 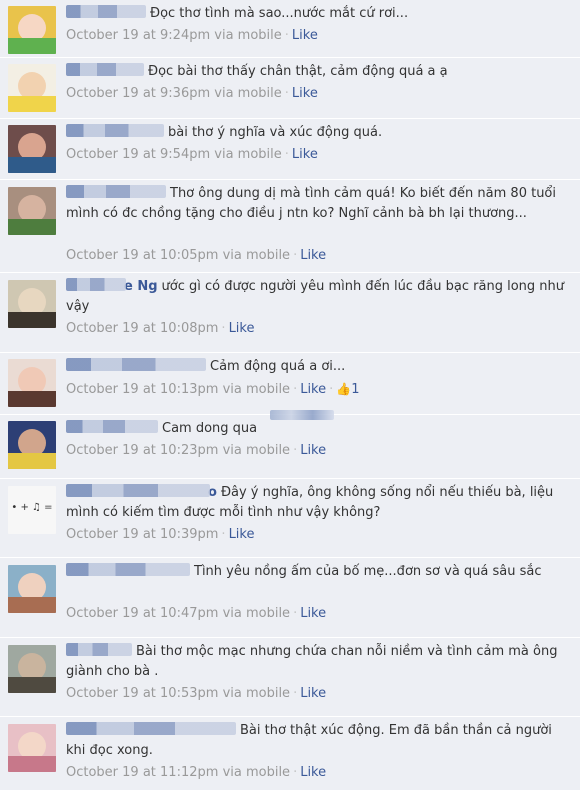 What do you see at coordinates (210, 428) in the screenshot?
I see `comment-text: Cam dong qua` at bounding box center [210, 428].